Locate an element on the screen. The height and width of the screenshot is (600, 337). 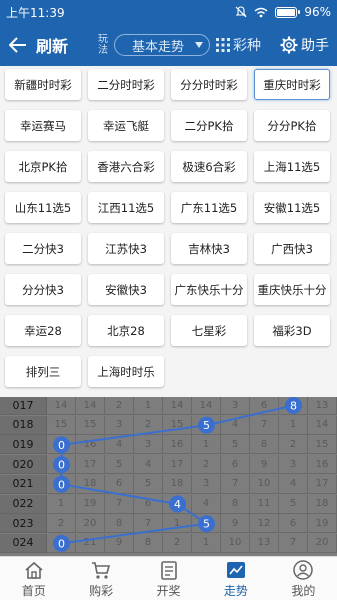
lottery-option: 吉林快3 is located at coordinates (209, 248).